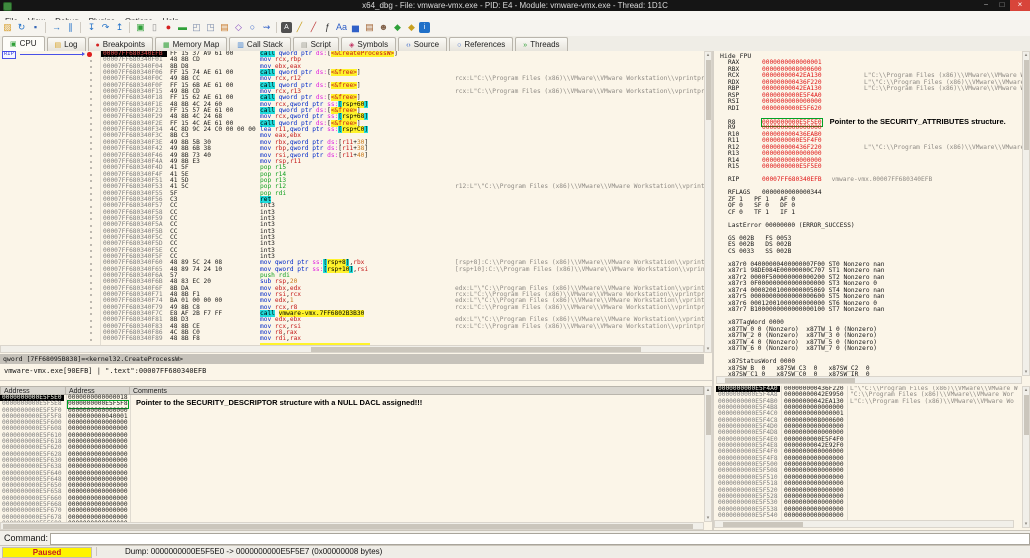 Image resolution: width=1030 pixels, height=558 pixels. I want to click on tab-memory-map: ▦ Memory Map, so click(191, 44).